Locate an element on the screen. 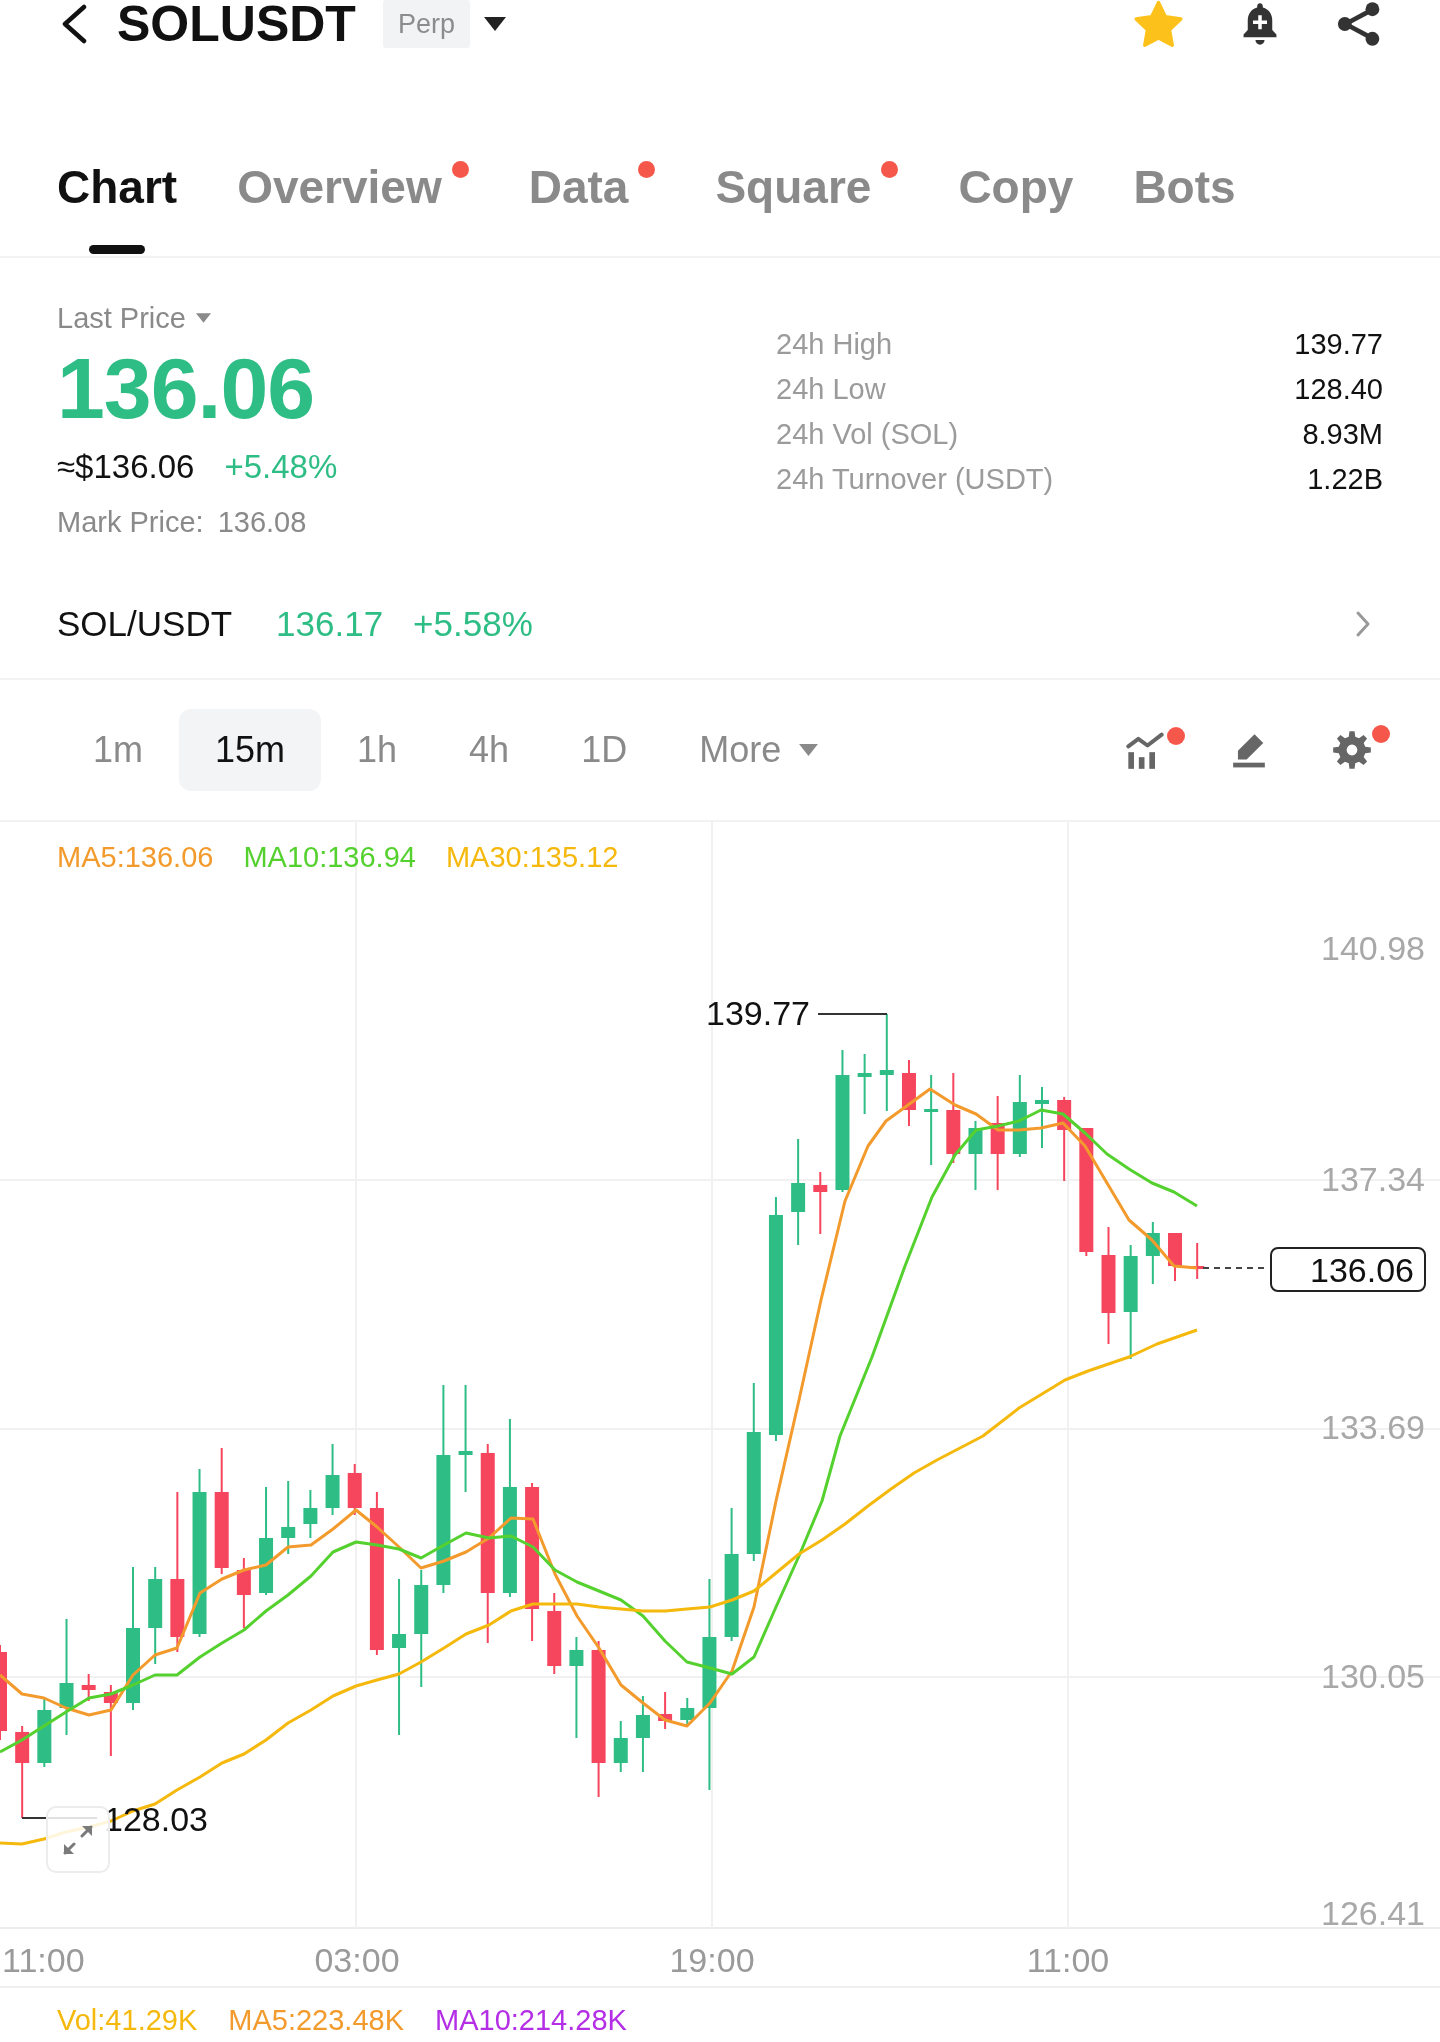 The height and width of the screenshot is (2042, 1440). ma-legend-label: MA5:136.06 is located at coordinates (135, 857).